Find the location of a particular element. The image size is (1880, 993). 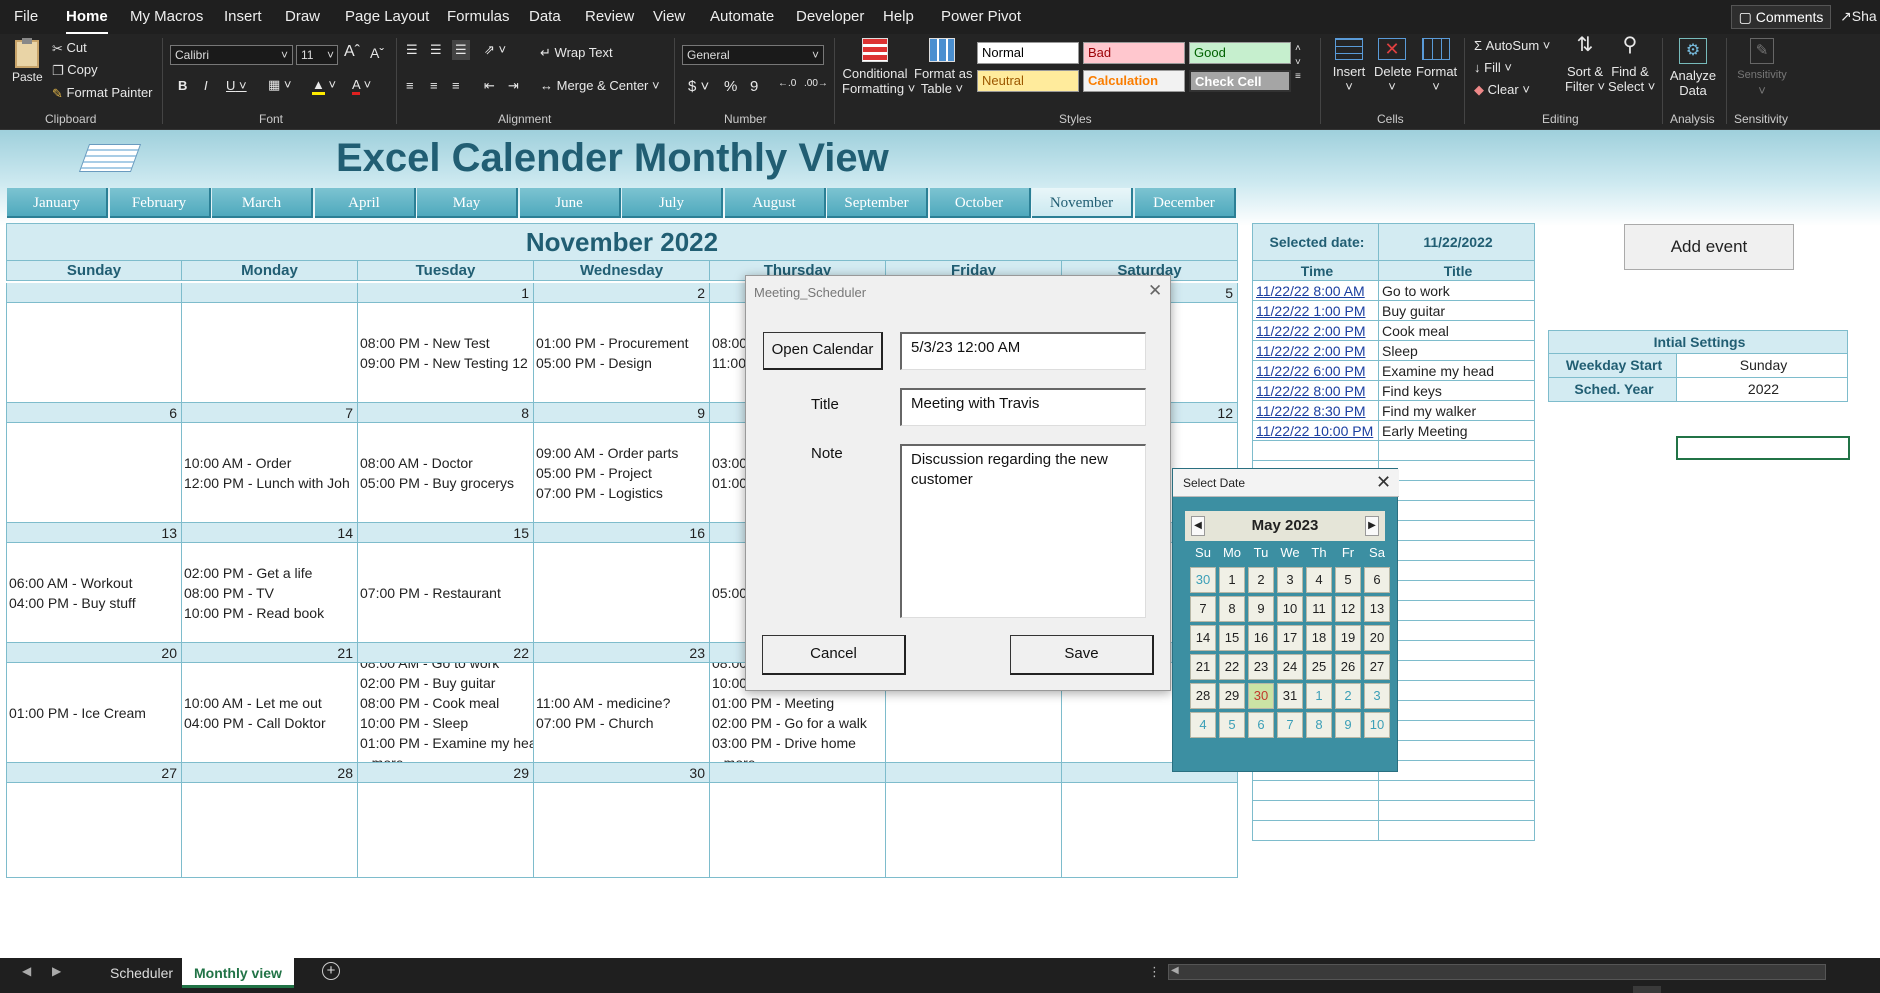

scroll-left-icon: ◀ is located at coordinates (26, 971).